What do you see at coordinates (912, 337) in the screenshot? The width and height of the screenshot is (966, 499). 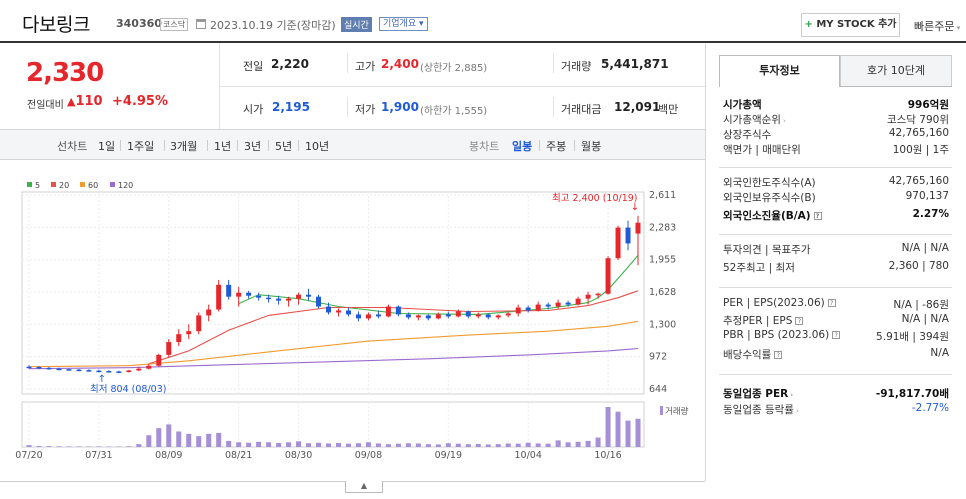 I see `info-row-value: 5.91배 | 394원` at bounding box center [912, 337].